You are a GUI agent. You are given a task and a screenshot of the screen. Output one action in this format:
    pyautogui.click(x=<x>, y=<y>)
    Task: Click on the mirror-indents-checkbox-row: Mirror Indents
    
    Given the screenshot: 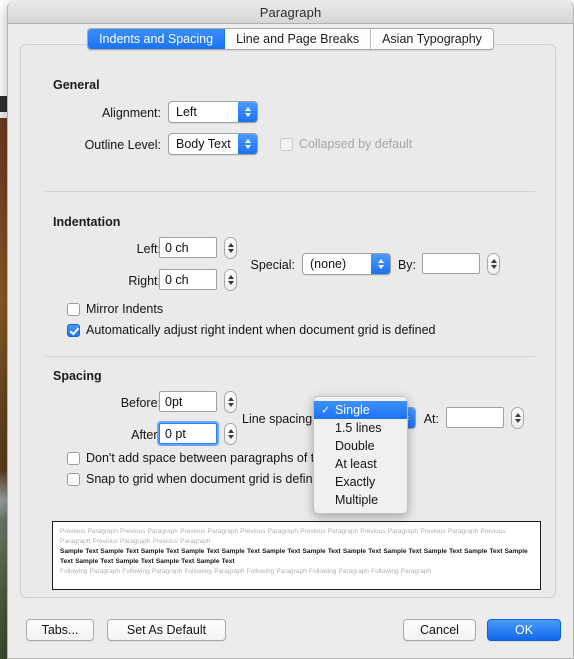 What is the action you would take?
    pyautogui.click(x=115, y=309)
    